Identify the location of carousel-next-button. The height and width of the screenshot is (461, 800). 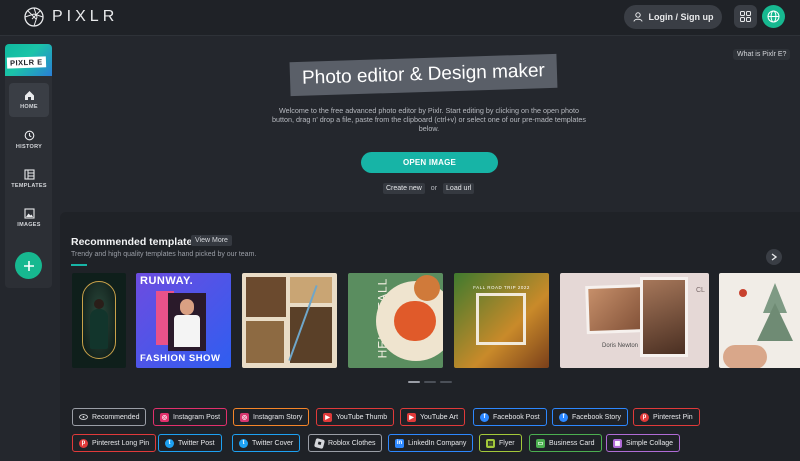
(774, 257).